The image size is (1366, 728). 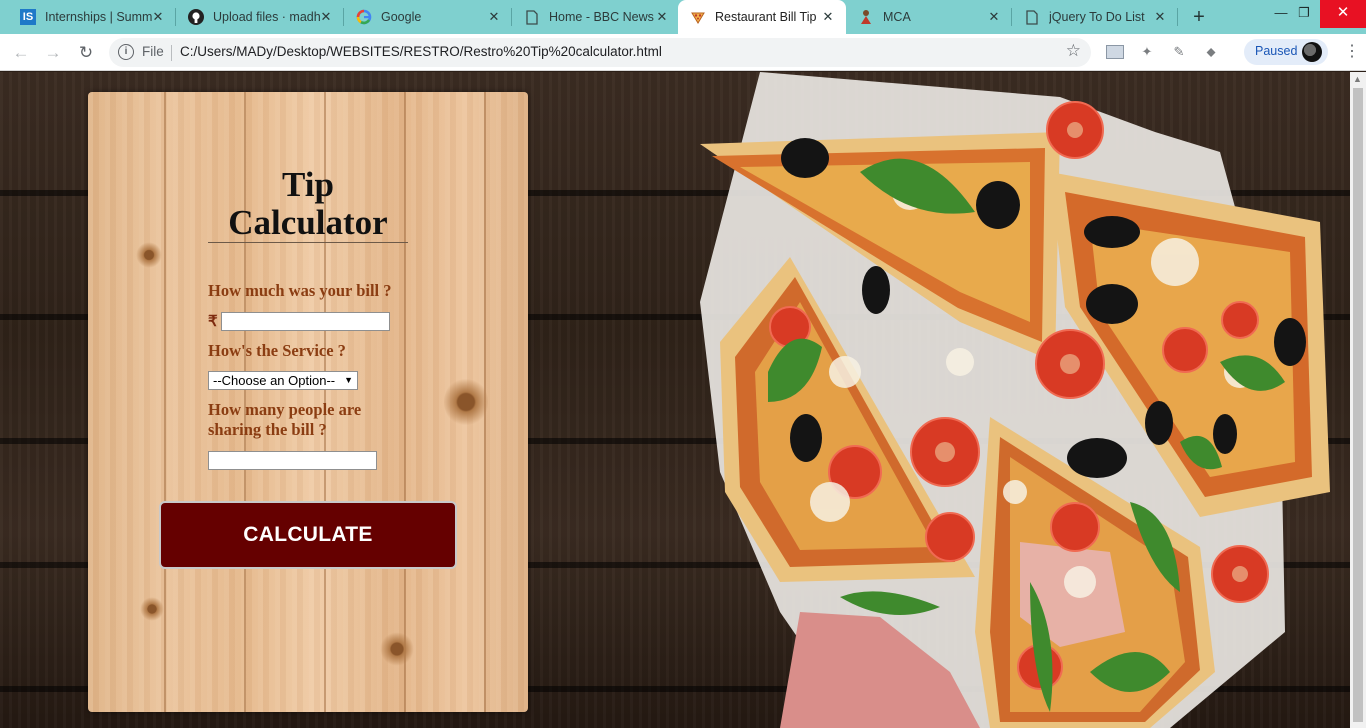 I want to click on page-title: Tip Calculator, so click(x=308, y=204).